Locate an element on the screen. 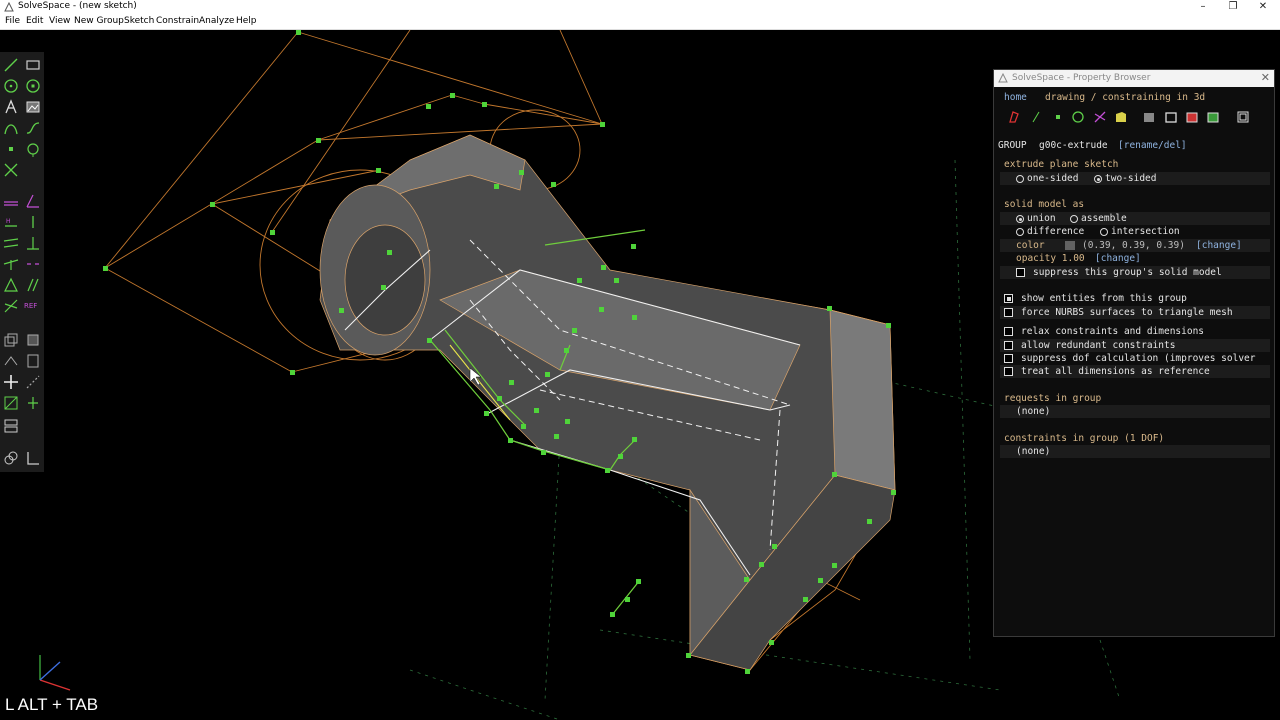  step-rotate-icon is located at coordinates (33, 382).